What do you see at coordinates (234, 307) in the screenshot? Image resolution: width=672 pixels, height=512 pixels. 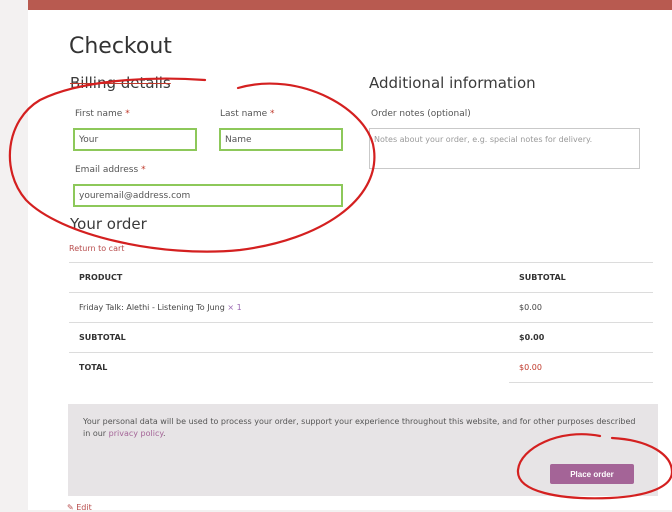 I see `product-quantity: × 1` at bounding box center [234, 307].